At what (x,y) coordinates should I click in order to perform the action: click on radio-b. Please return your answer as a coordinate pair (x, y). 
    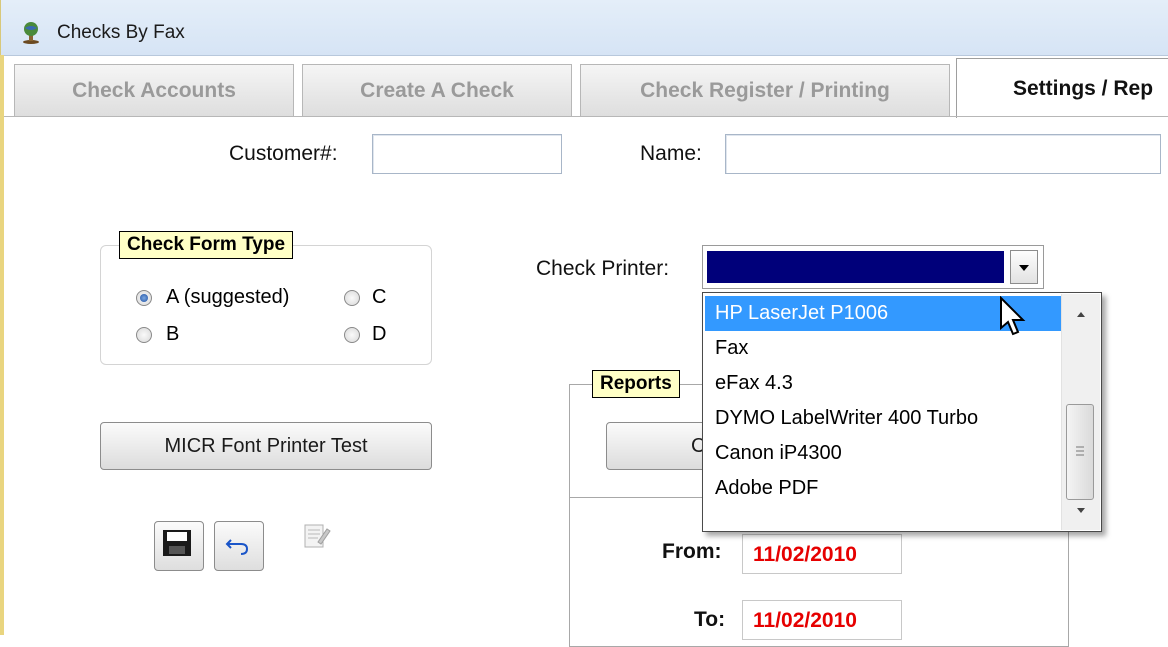
    Looking at the image, I should click on (144, 335).